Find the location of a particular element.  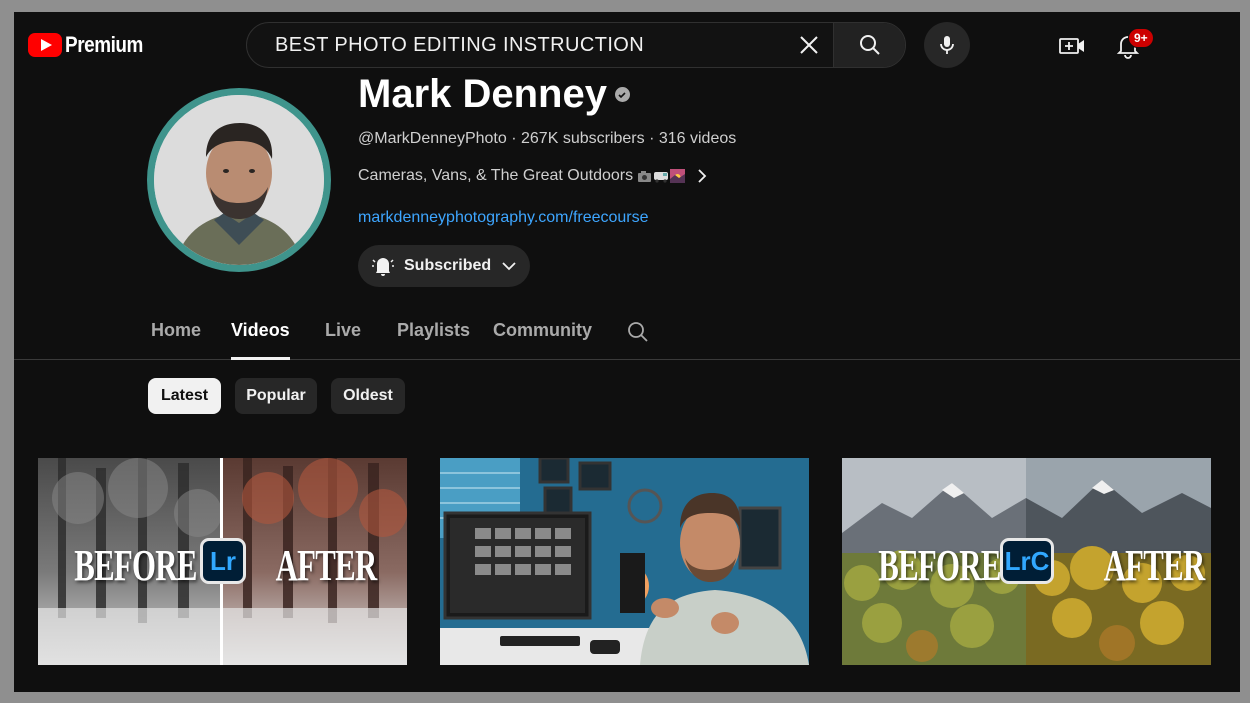

search-button is located at coordinates (869, 45).